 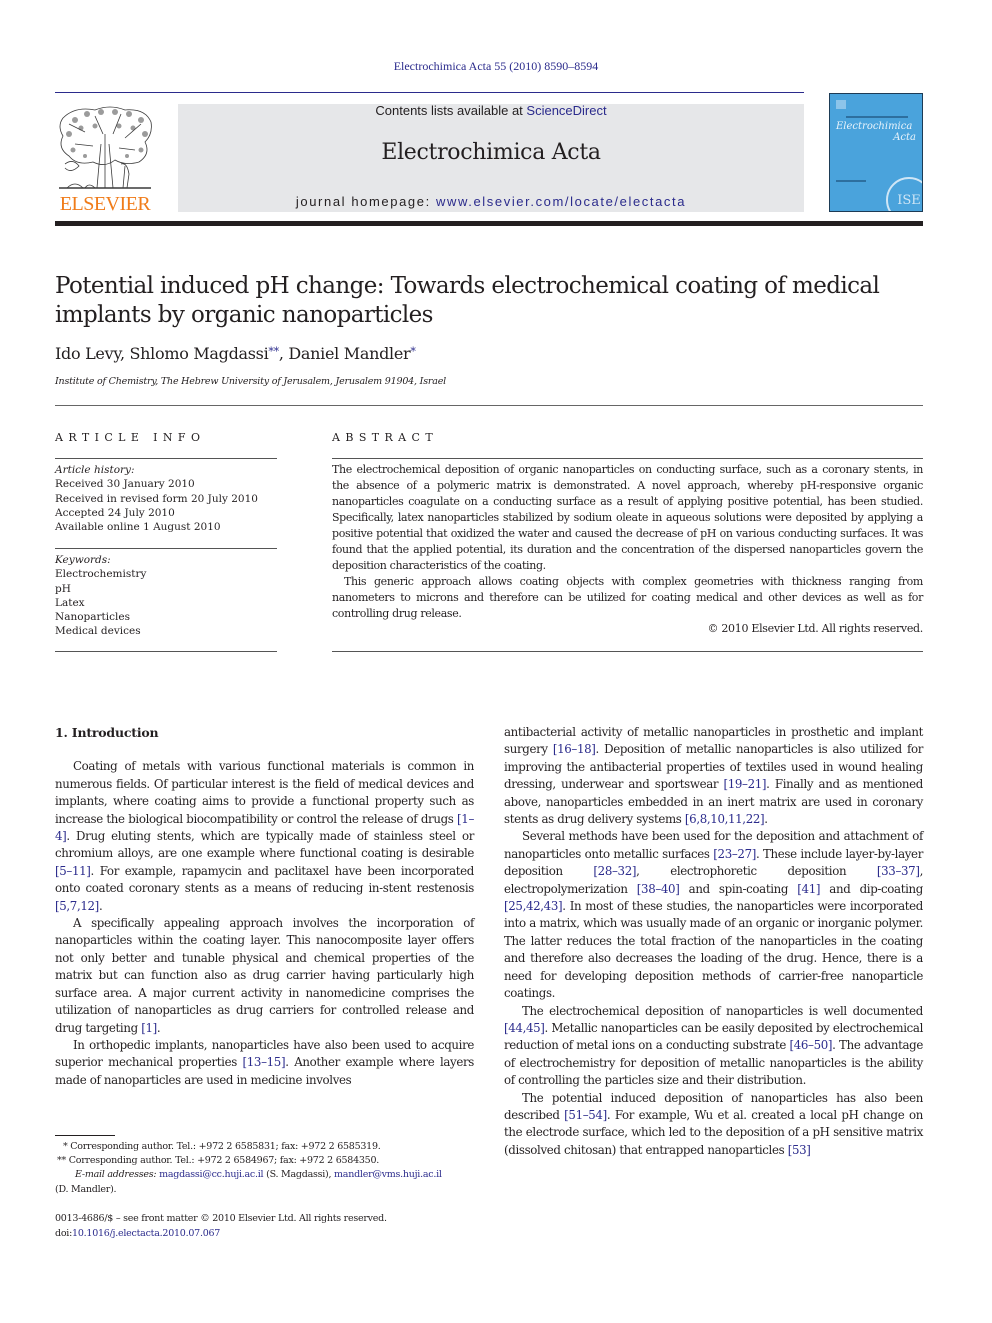 I want to click on citation-link: [46–50], so click(x=810, y=1045).